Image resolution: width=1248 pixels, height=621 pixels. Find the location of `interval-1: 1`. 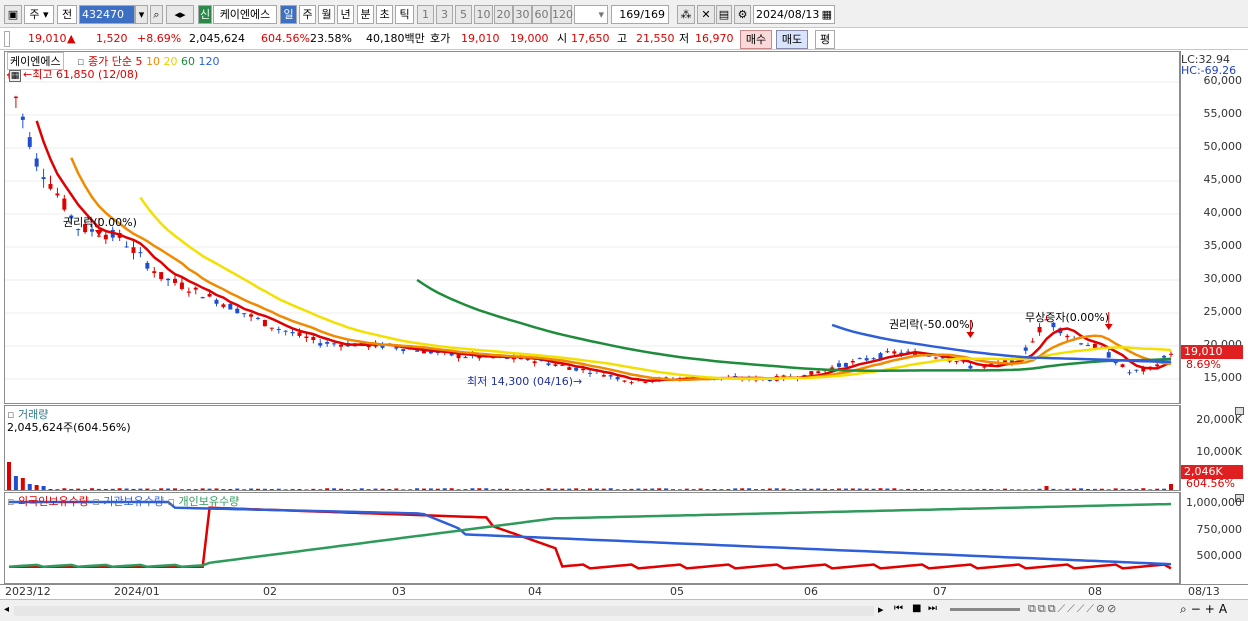

interval-1: 1 is located at coordinates (425, 14).